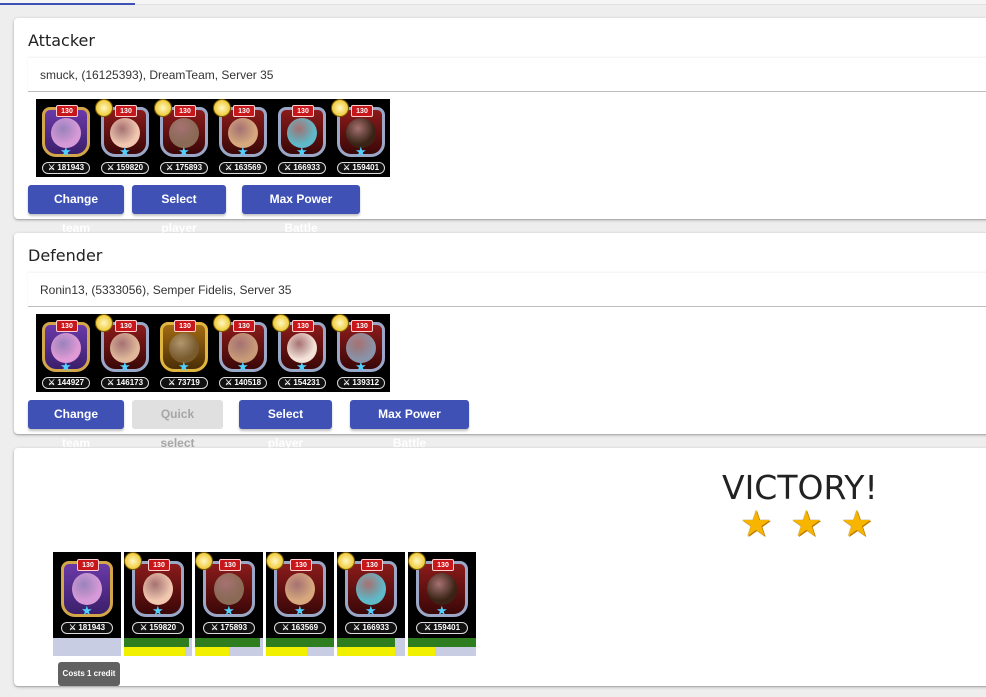  What do you see at coordinates (302, 138) in the screenshot?
I see `attacker-hero-5: 130 ★ ⚔ 166933` at bounding box center [302, 138].